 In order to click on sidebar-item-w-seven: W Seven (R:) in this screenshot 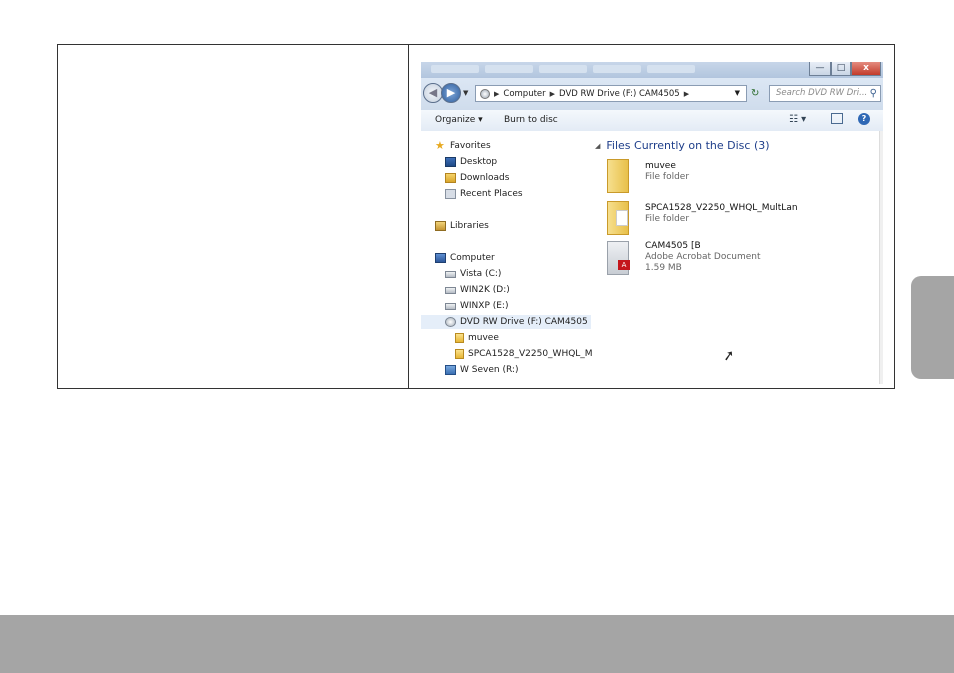, I will do `click(481, 370)`.